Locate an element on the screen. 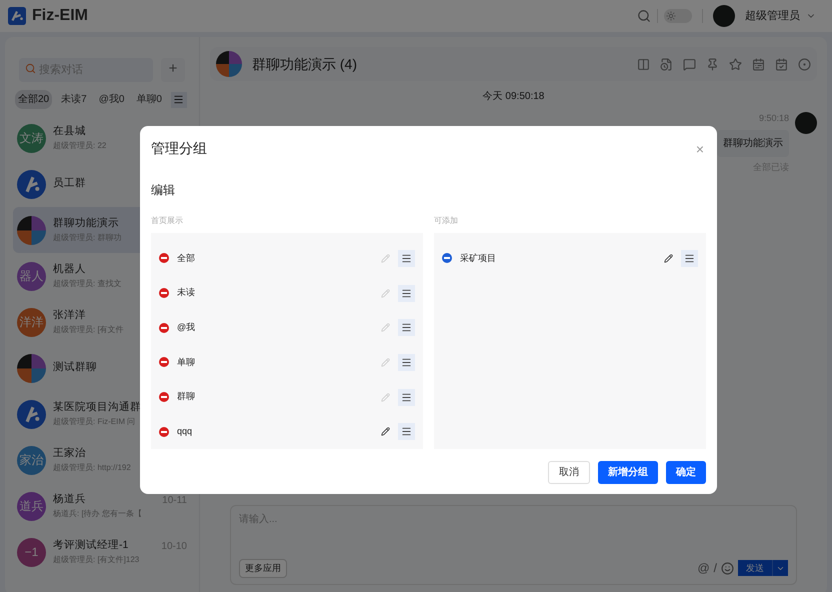 Image resolution: width=832 pixels, height=592 pixels. message-bubble: 群聊功能演示 is located at coordinates (753, 143).